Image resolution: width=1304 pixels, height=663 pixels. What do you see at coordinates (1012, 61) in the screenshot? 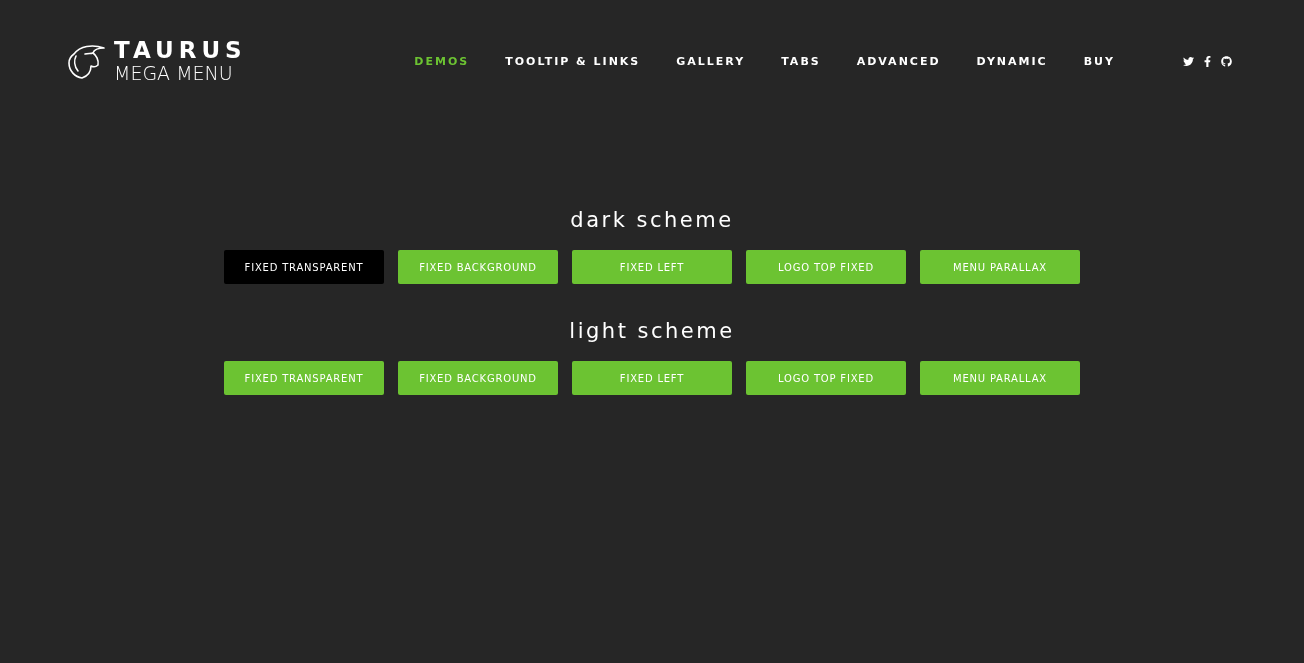
I see `nav-link: DYNAMIC` at bounding box center [1012, 61].